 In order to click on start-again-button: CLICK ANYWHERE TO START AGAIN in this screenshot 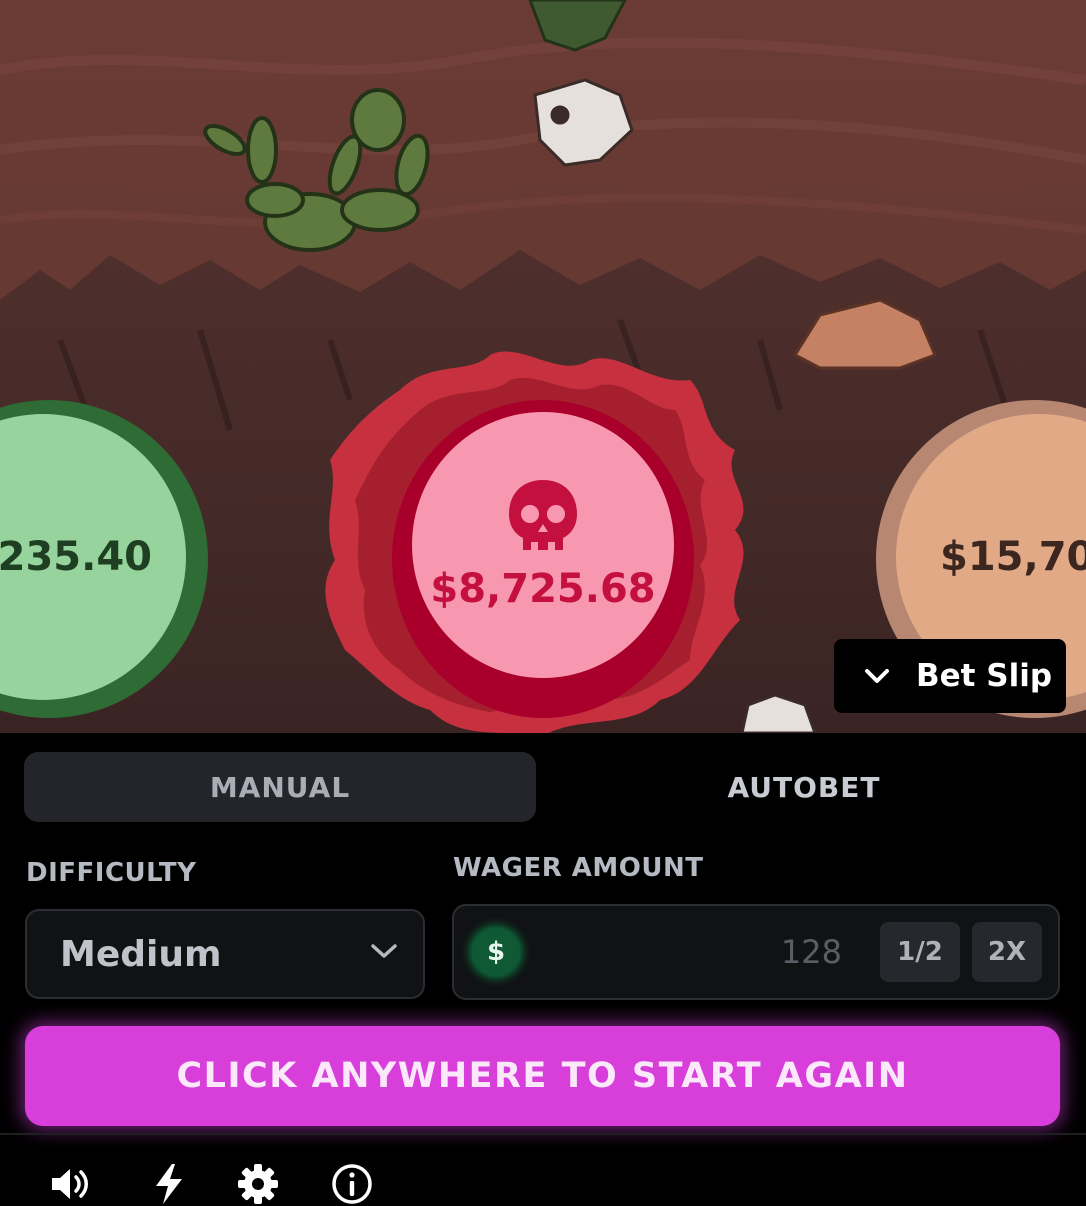, I will do `click(542, 1076)`.